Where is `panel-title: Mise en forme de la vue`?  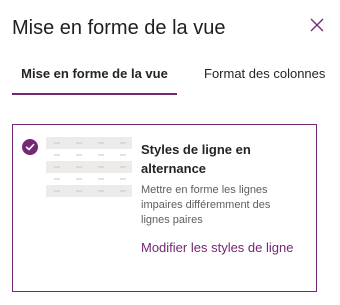 panel-title: Mise en forme de la vue is located at coordinates (119, 28).